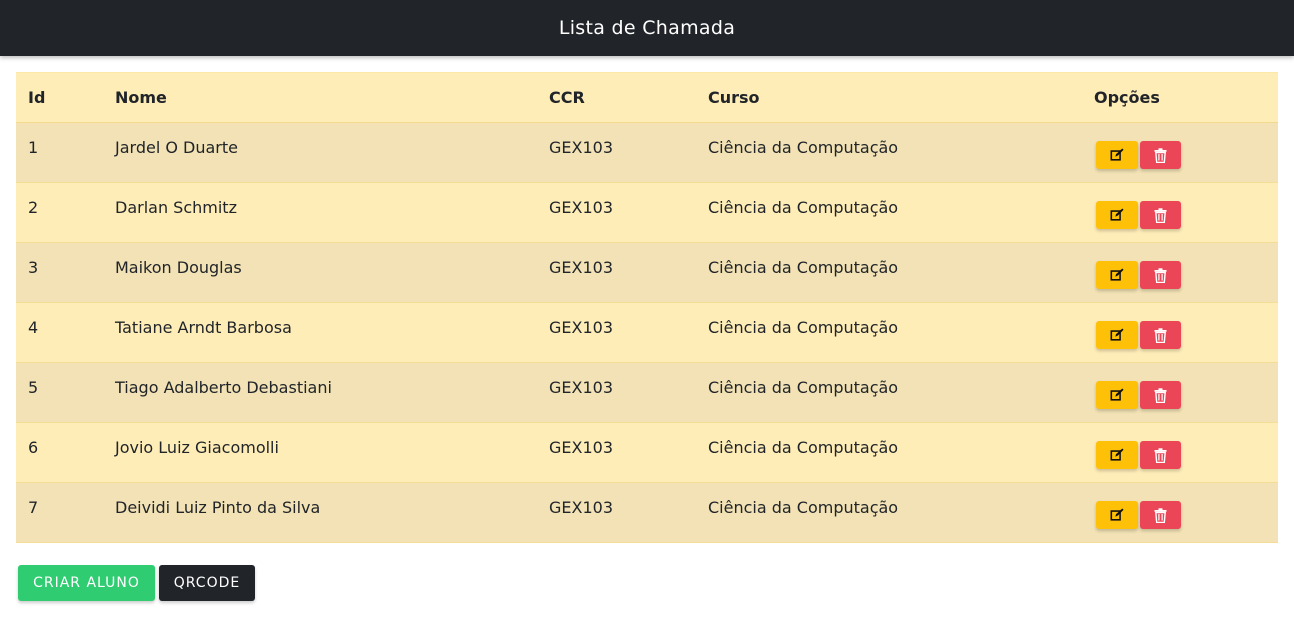 The image size is (1294, 630). I want to click on table-header-row: Id Nome CCR Curso Opções, so click(647, 97).